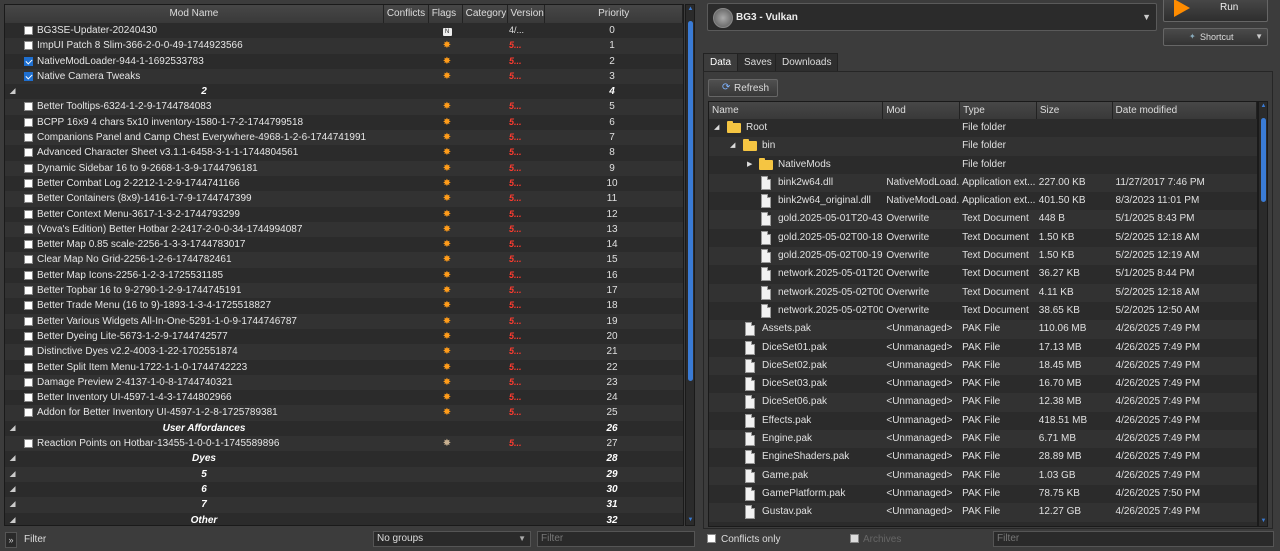  I want to click on archives-checkbox, so click(854, 538).